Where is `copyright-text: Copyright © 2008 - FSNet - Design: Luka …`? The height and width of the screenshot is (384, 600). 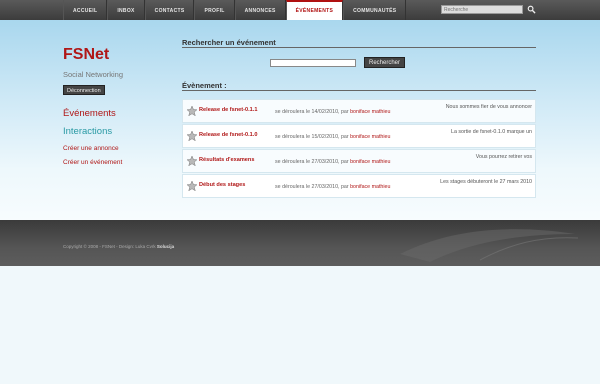 copyright-text: Copyright © 2008 - FSNet - Design: Luka … is located at coordinates (109, 246).